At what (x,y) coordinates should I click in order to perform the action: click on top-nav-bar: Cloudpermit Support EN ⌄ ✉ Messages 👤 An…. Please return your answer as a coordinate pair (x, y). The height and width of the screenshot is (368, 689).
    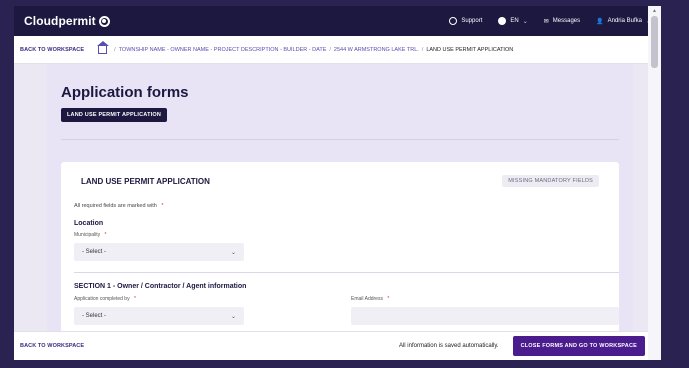
    Looking at the image, I should click on (337, 21).